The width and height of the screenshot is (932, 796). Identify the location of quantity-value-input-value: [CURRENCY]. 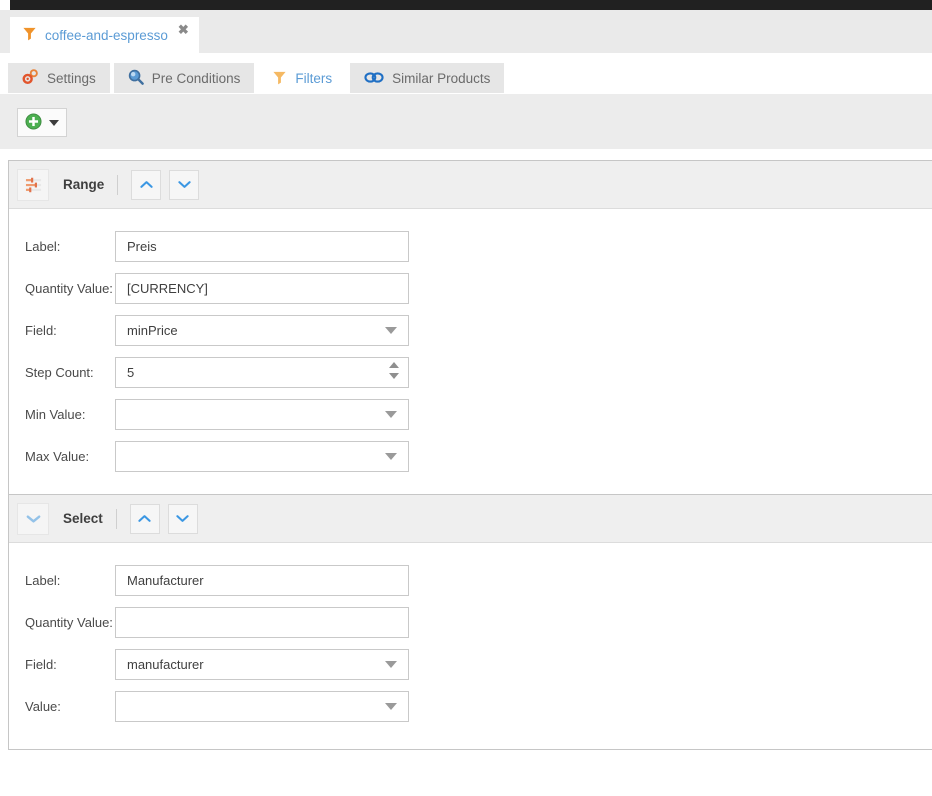
(167, 288).